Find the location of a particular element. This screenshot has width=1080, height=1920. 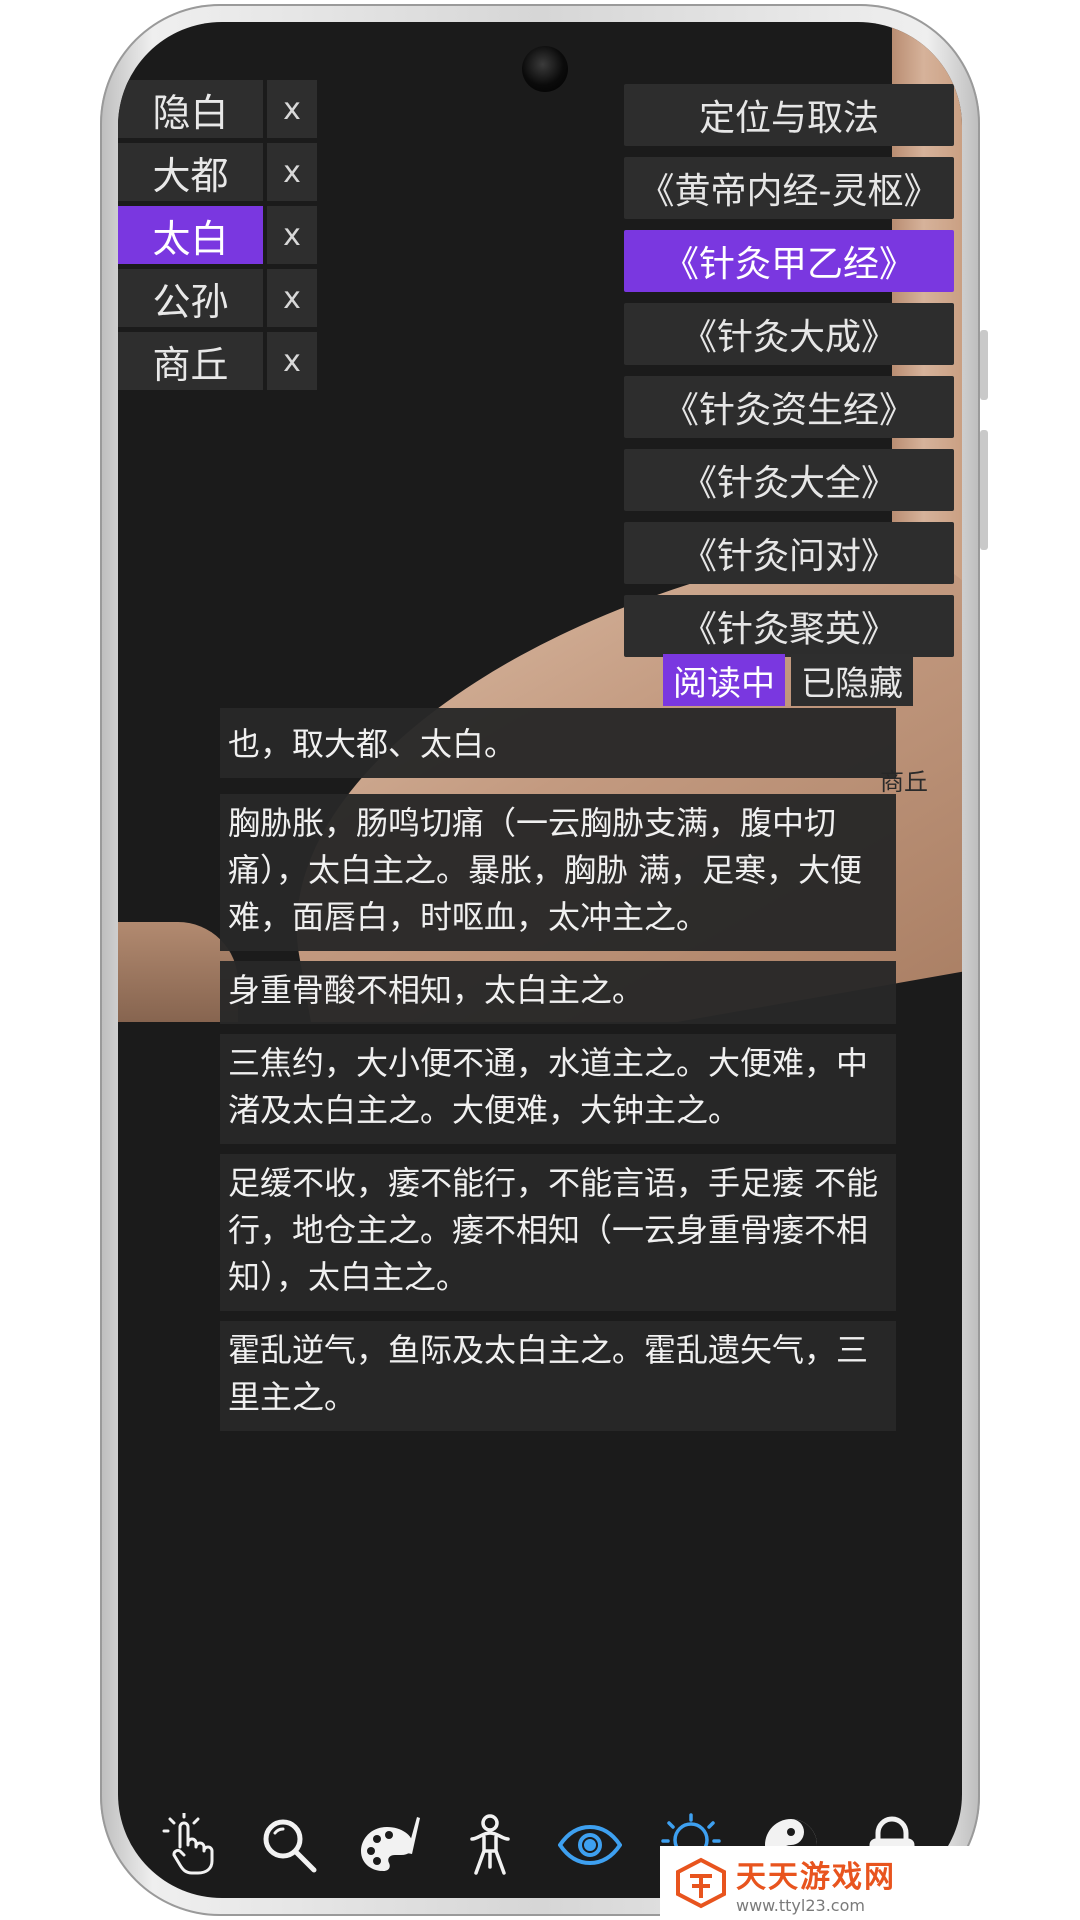

passage-card: 身重骨酸不相知，太白主之。 is located at coordinates (558, 992).